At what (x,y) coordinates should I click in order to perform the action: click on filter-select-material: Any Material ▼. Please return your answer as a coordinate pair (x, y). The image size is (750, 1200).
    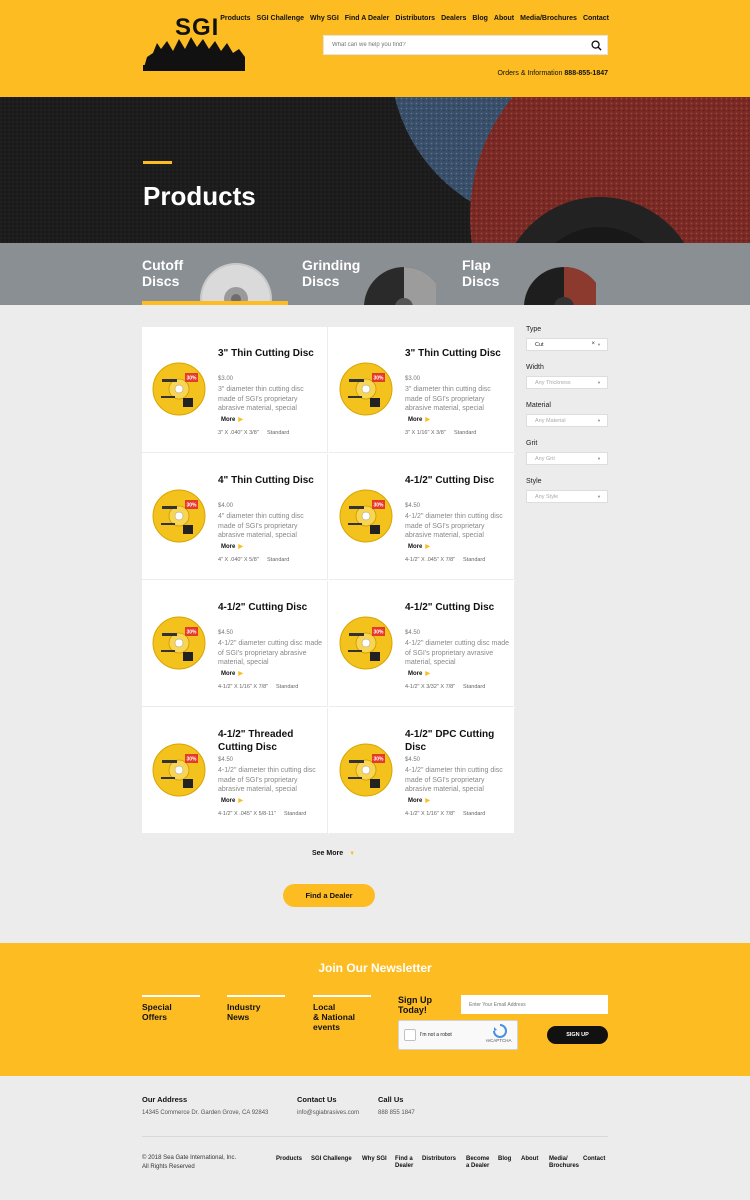
    Looking at the image, I should click on (567, 420).